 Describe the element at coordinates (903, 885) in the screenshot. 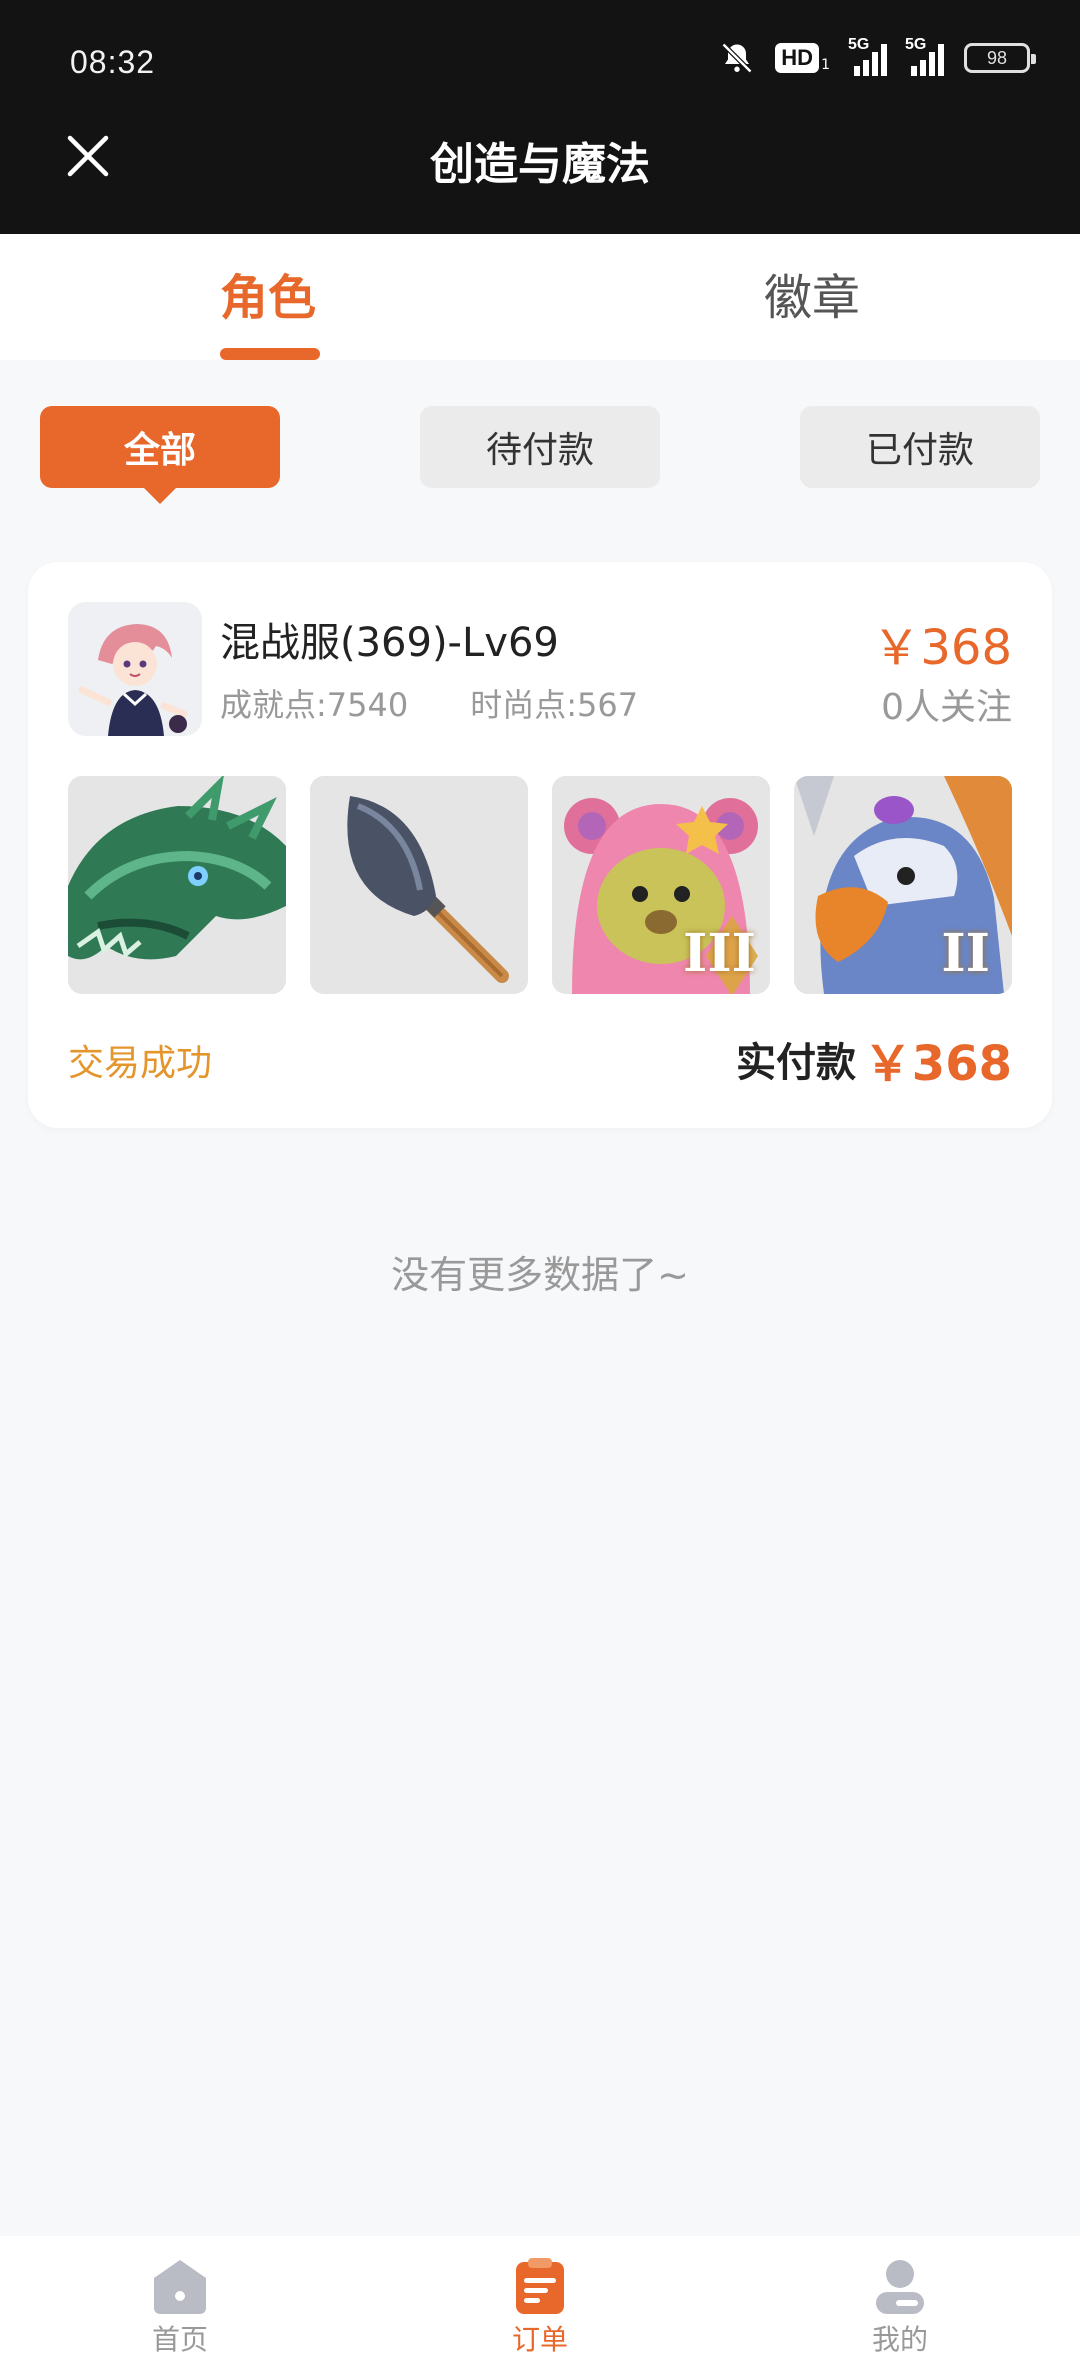

I see `eagle-mount-icon: II` at that location.